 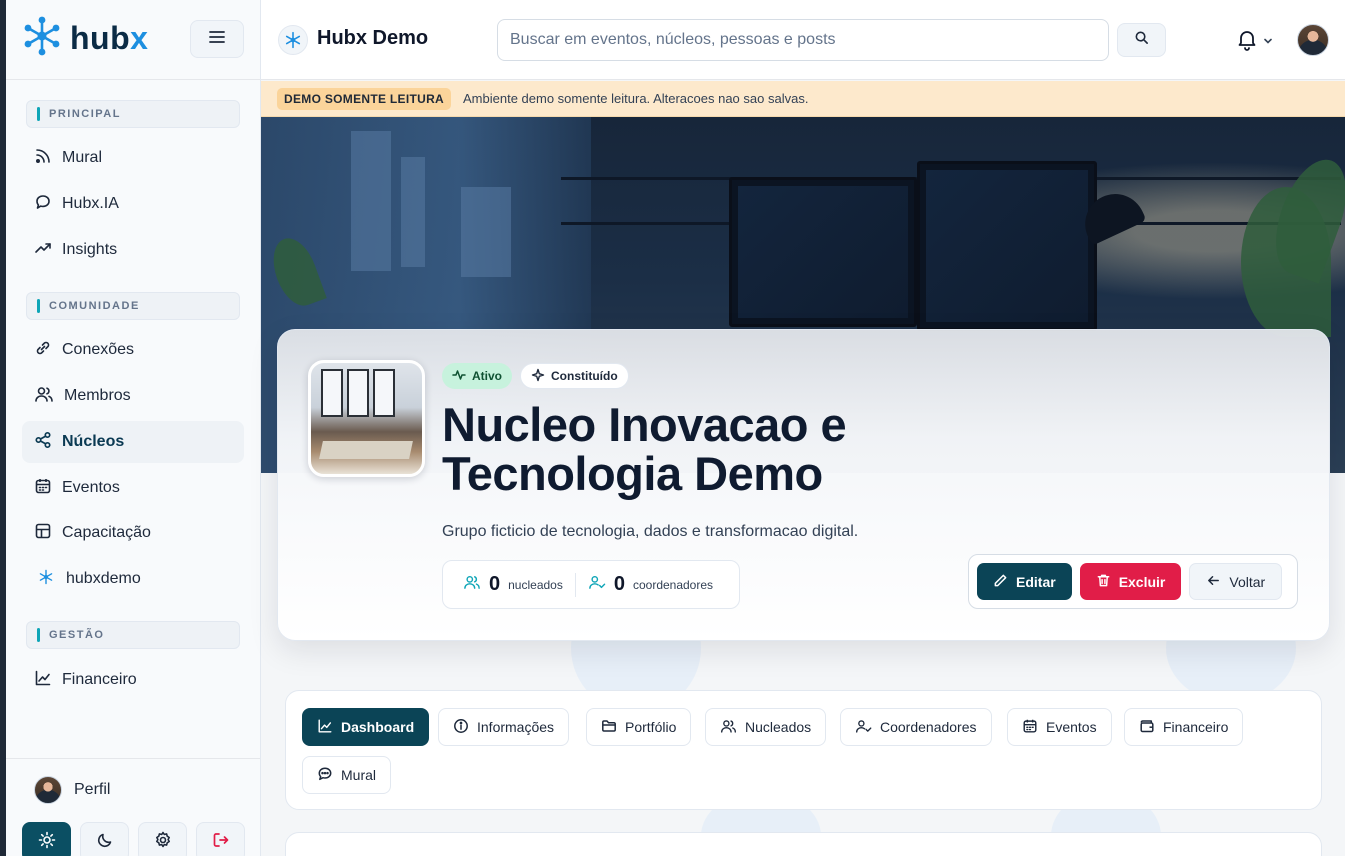 I want to click on search-input, so click(x=803, y=40).